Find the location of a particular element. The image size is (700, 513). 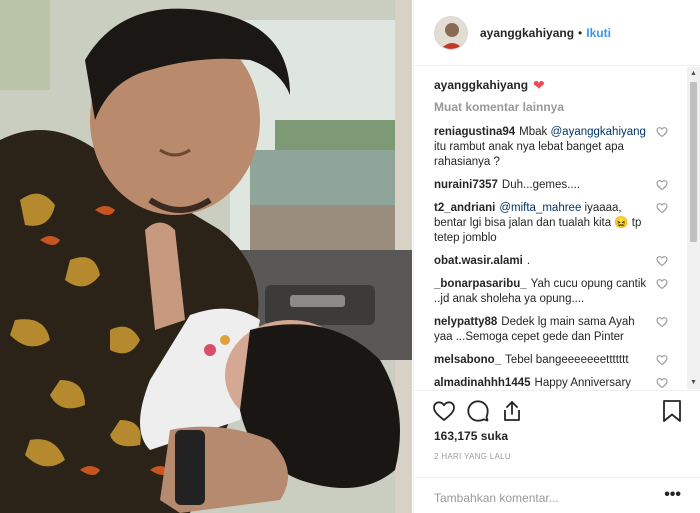

follow-button: Ikuti is located at coordinates (598, 33).